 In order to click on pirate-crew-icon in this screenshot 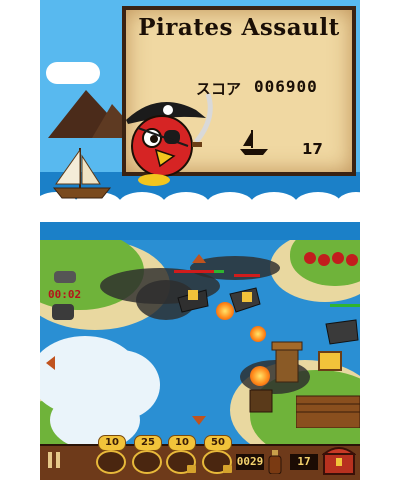, I will do `click(331, 260)`.